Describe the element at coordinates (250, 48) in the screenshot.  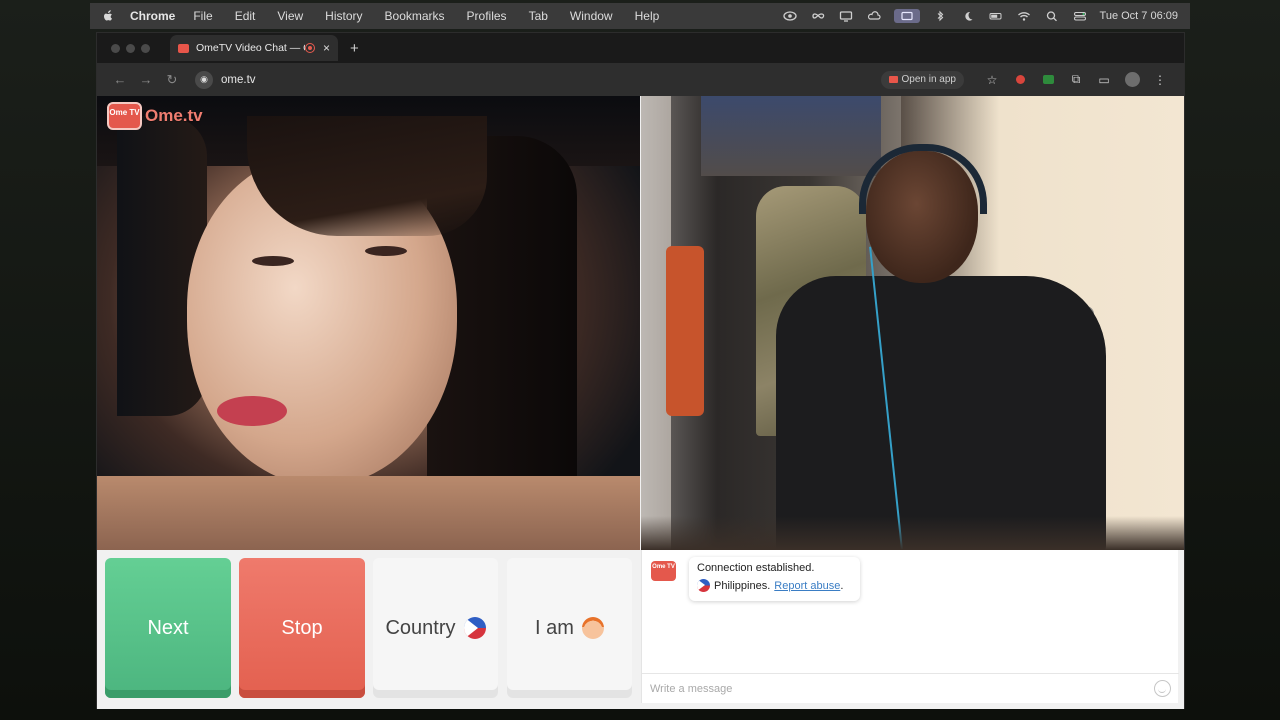
I see `tab-title: OmeTV Video Chat — Om` at that location.